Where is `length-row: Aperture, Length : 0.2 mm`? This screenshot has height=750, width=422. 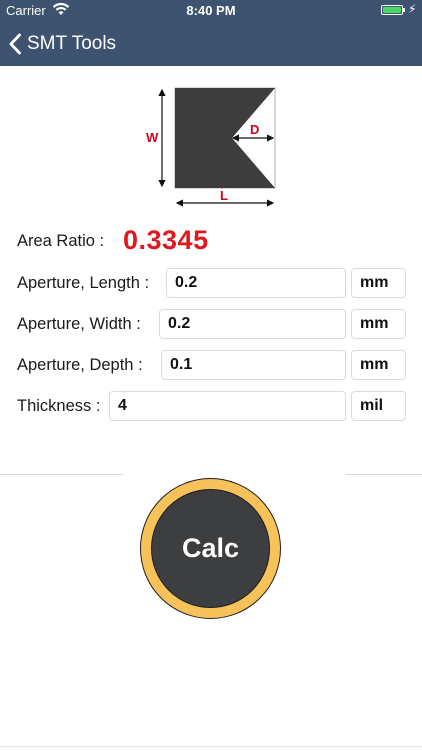
length-row: Aperture, Length : 0.2 mm is located at coordinates (211, 283).